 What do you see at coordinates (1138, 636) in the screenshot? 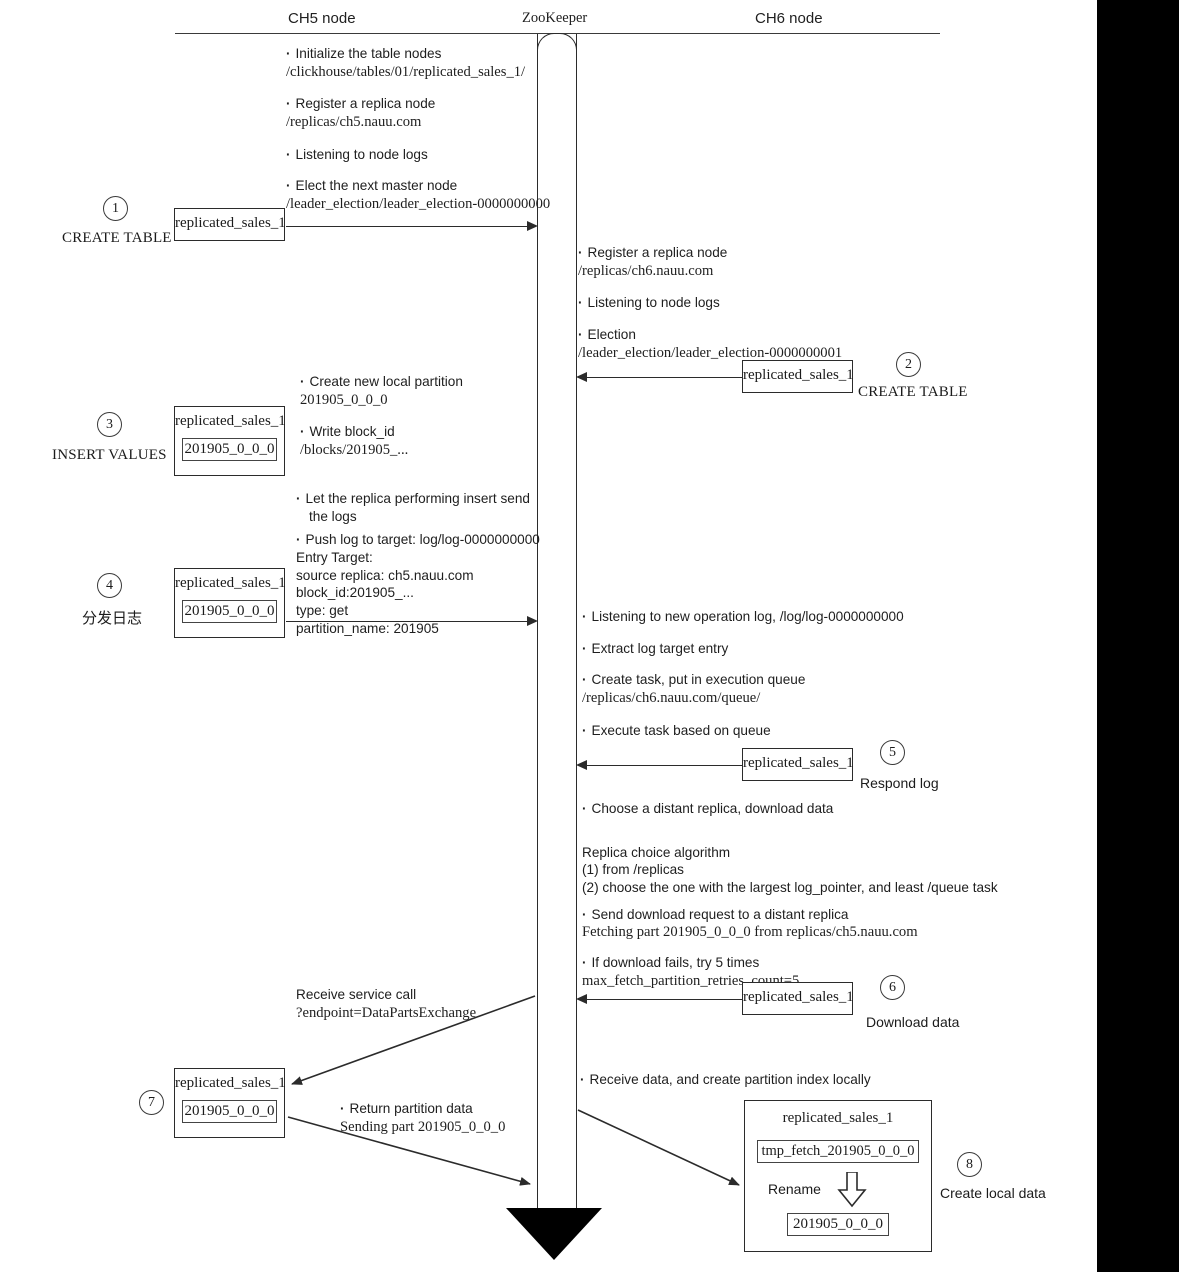
I see `right-black-band` at bounding box center [1138, 636].